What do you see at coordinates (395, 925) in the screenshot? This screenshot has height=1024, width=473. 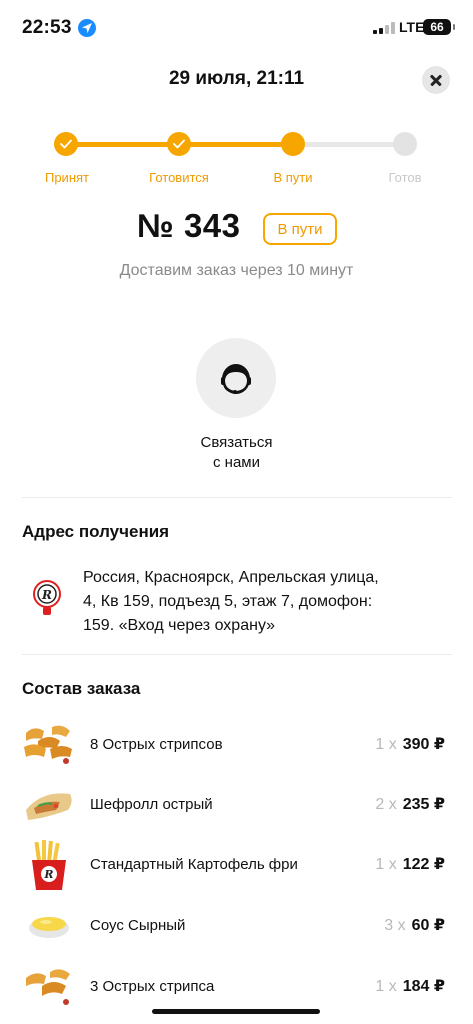 I see `item-qty: 3 x` at bounding box center [395, 925].